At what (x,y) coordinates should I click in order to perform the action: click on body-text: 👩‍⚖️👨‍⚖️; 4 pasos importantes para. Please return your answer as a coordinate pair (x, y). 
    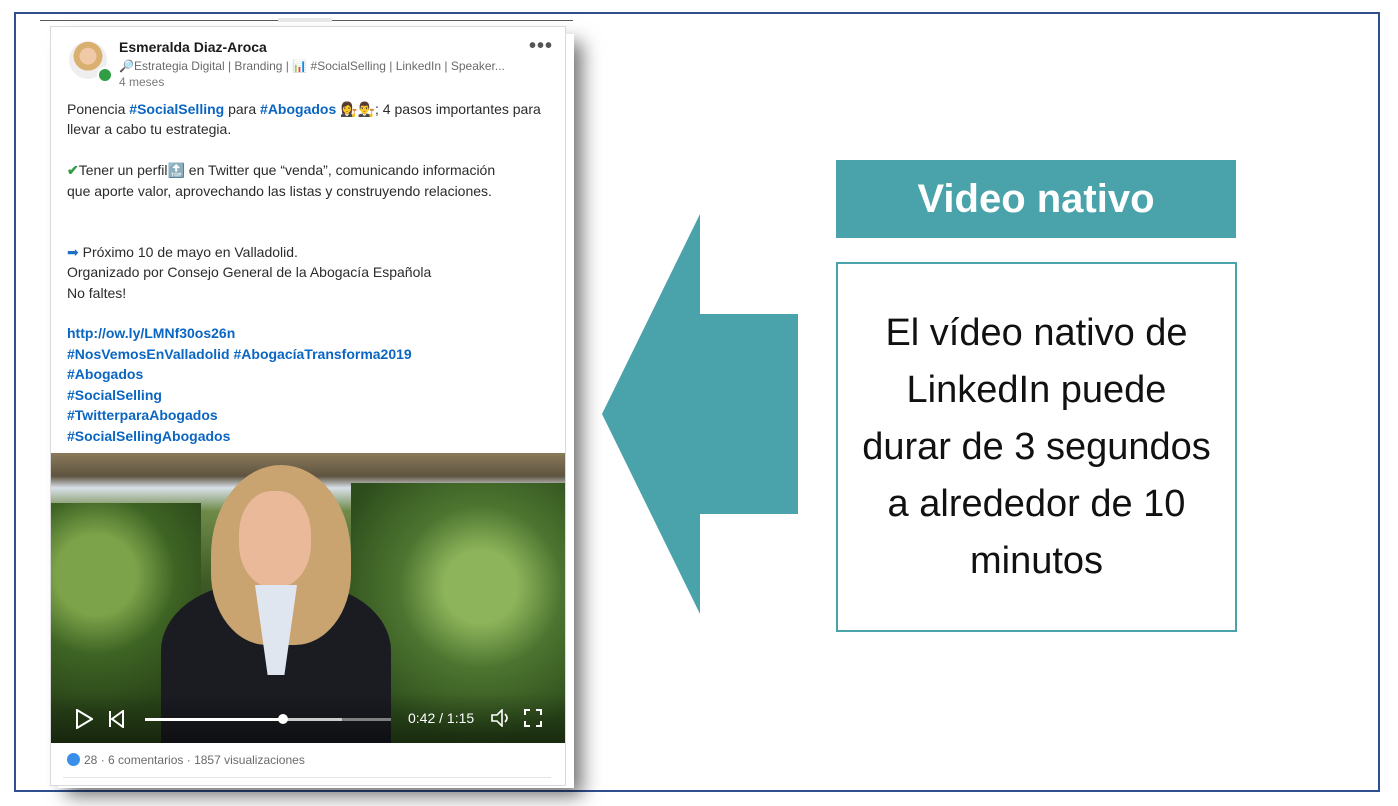
    Looking at the image, I should click on (438, 109).